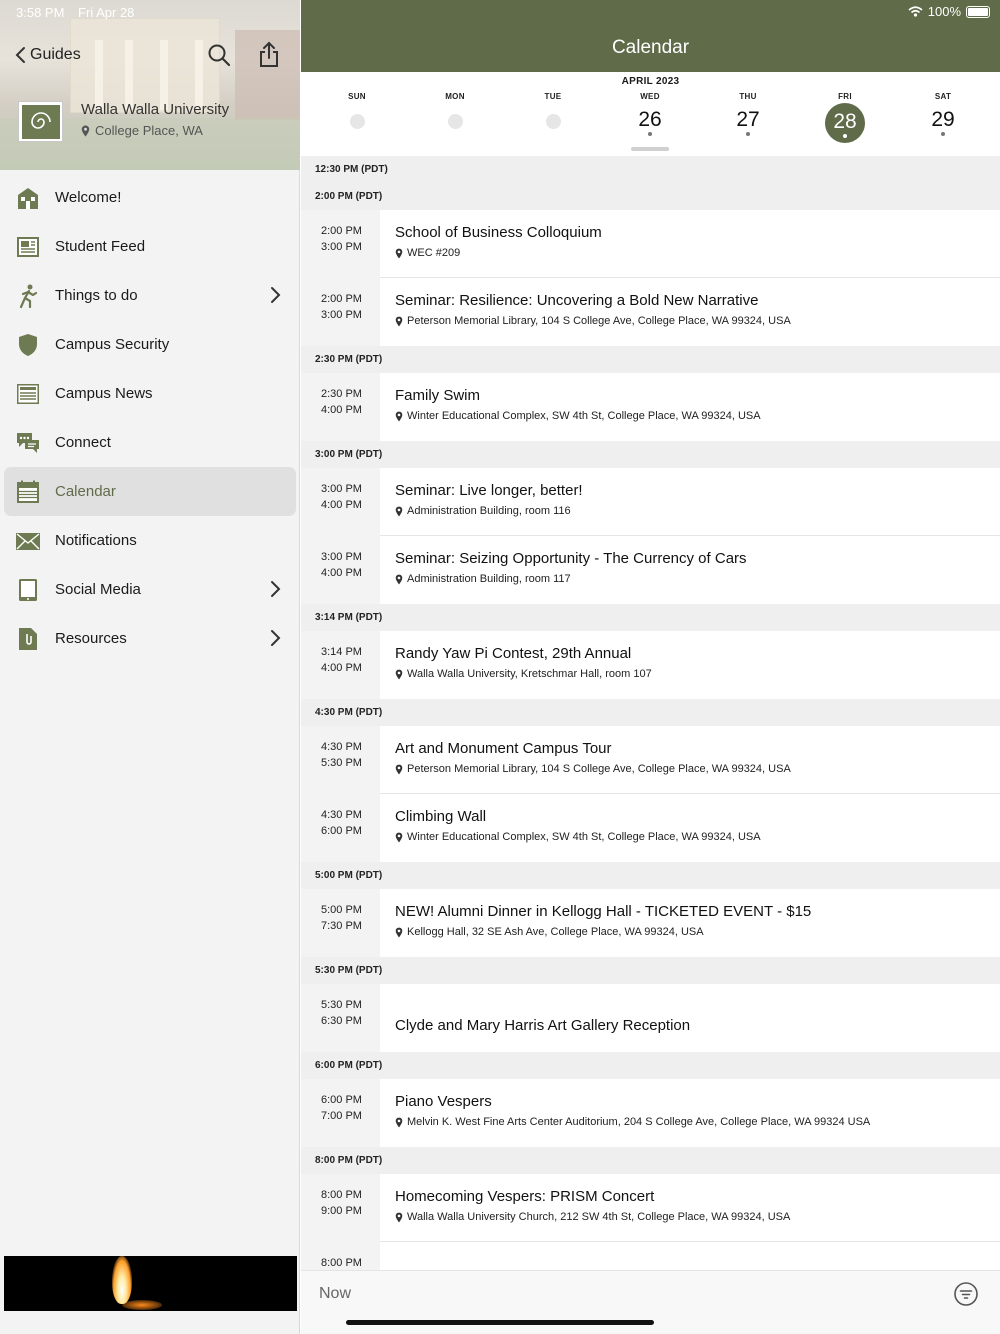  What do you see at coordinates (341, 315) in the screenshot?
I see `event-end-time: 3:00 PM` at bounding box center [341, 315].